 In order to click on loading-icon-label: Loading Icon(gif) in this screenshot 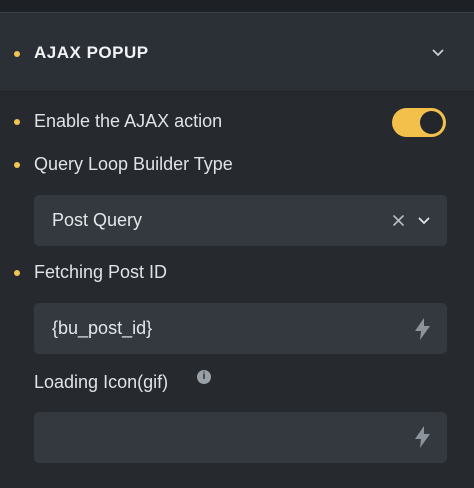, I will do `click(101, 382)`.